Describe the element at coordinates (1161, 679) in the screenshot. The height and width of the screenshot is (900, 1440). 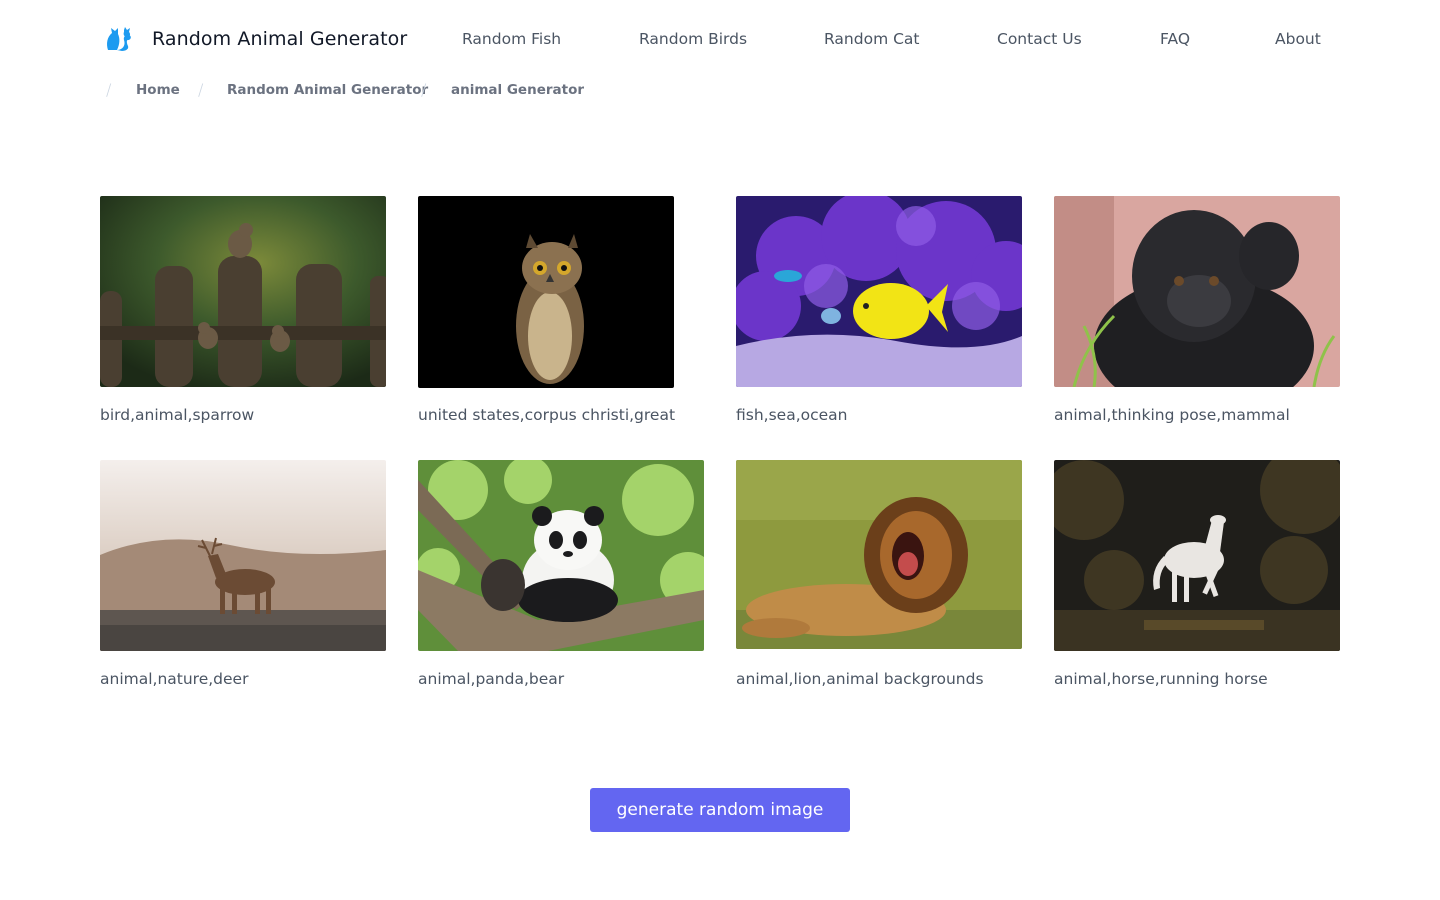
I see `image-caption: animal,horse,running horse` at that location.